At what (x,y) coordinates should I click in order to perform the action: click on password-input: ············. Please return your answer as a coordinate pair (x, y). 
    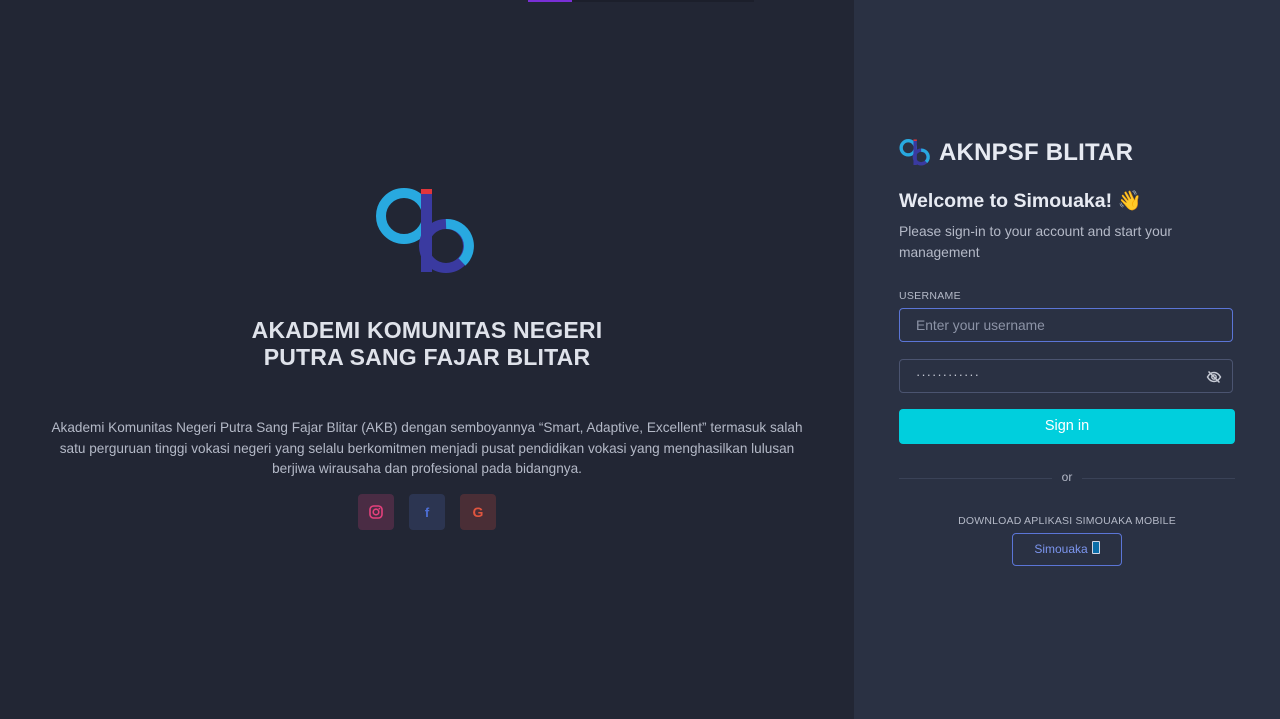
    Looking at the image, I should click on (1066, 376).